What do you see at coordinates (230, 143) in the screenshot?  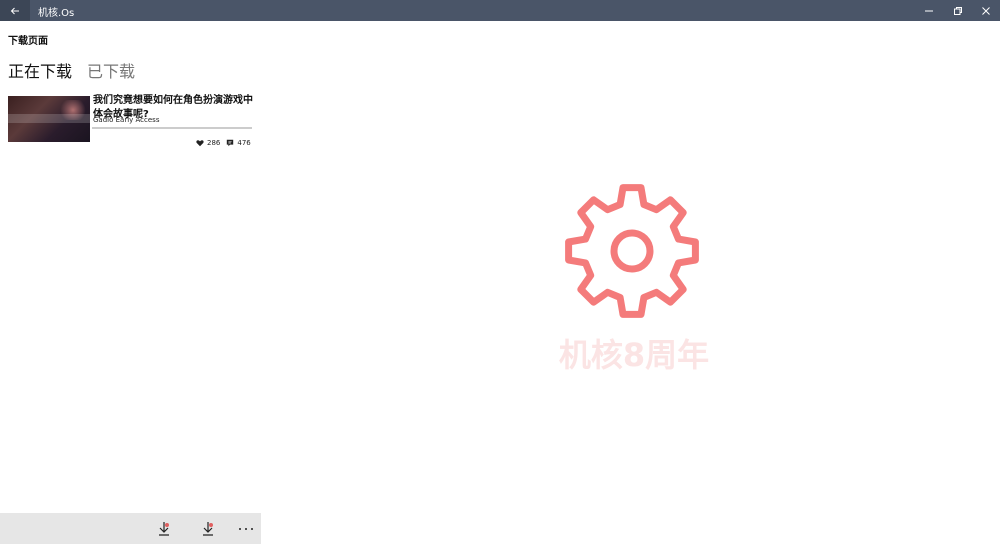 I see `comment-icon` at bounding box center [230, 143].